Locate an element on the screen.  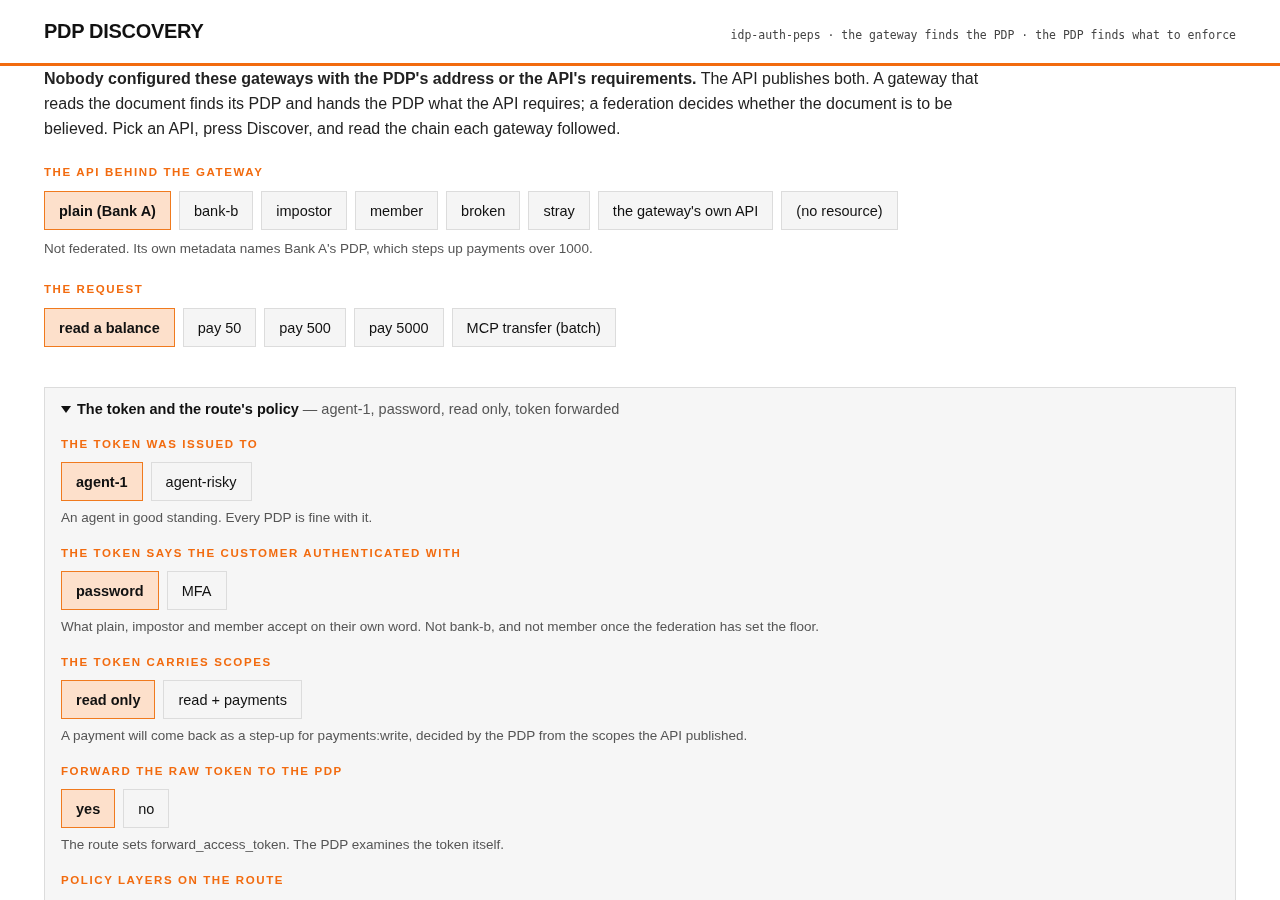
option-button: pay 50 is located at coordinates (219, 327).